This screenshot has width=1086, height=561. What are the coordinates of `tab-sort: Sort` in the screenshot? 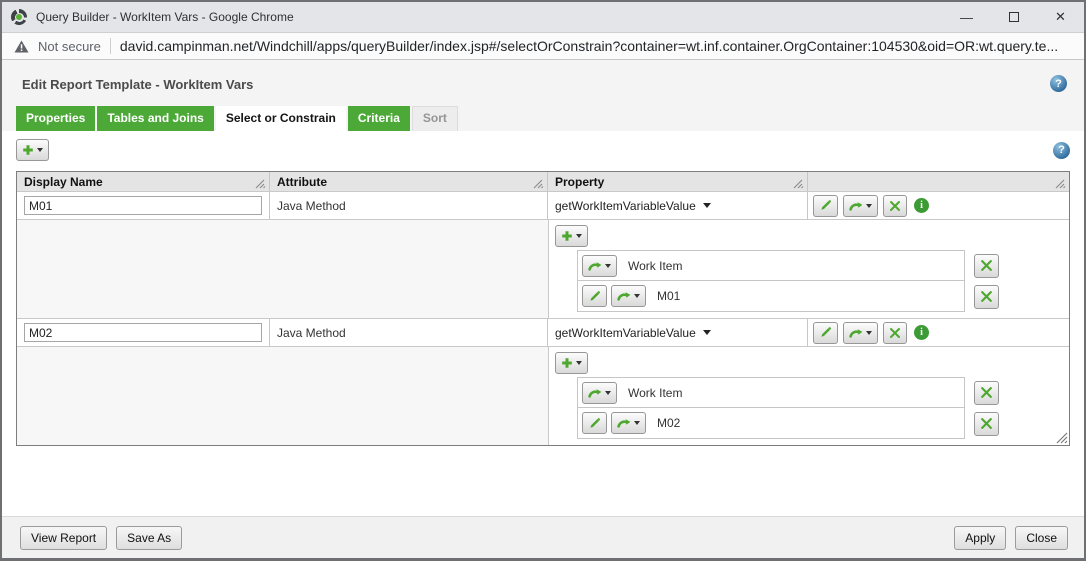 It's located at (434, 118).